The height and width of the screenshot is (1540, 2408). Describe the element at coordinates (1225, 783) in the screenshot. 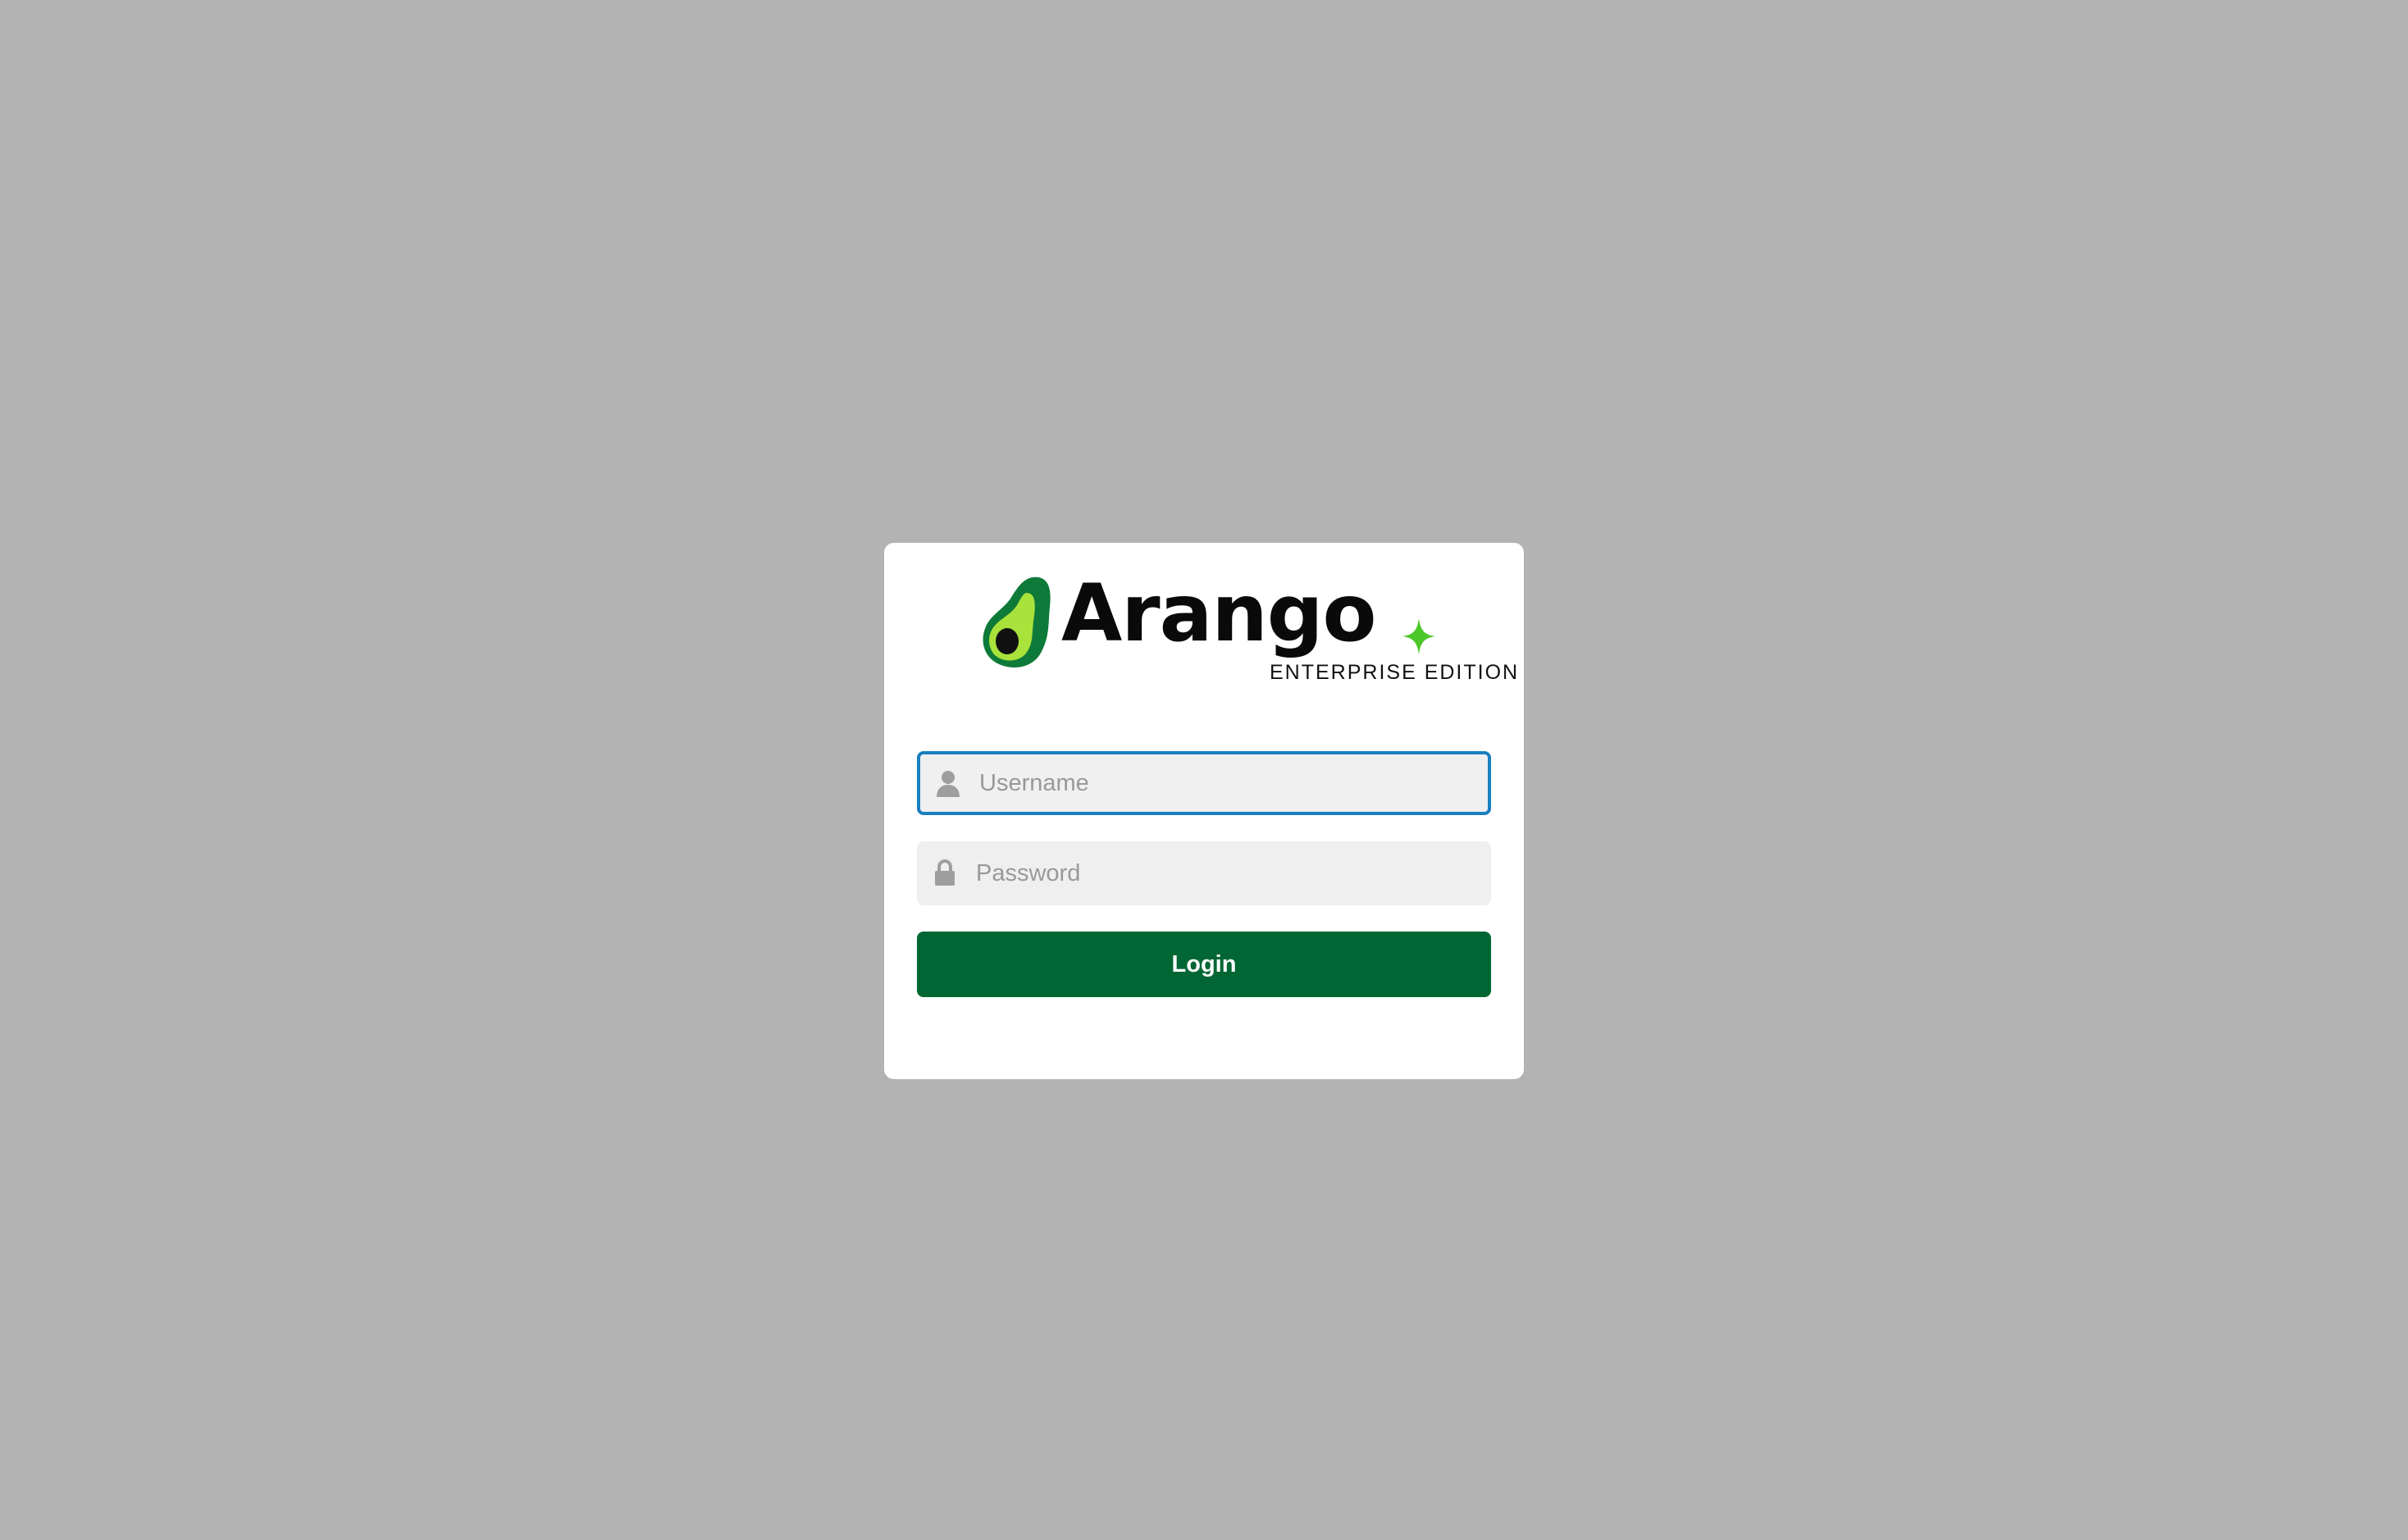

I see `username-input` at that location.